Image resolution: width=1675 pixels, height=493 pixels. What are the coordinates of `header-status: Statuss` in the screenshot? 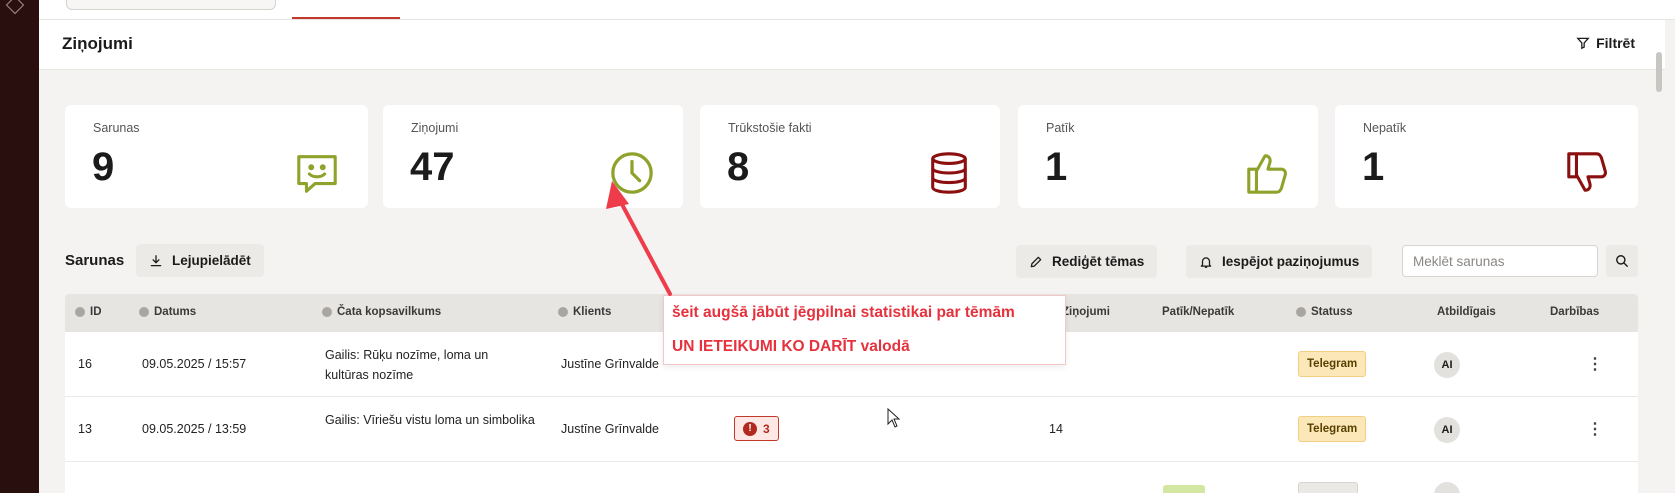 It's located at (1324, 312).